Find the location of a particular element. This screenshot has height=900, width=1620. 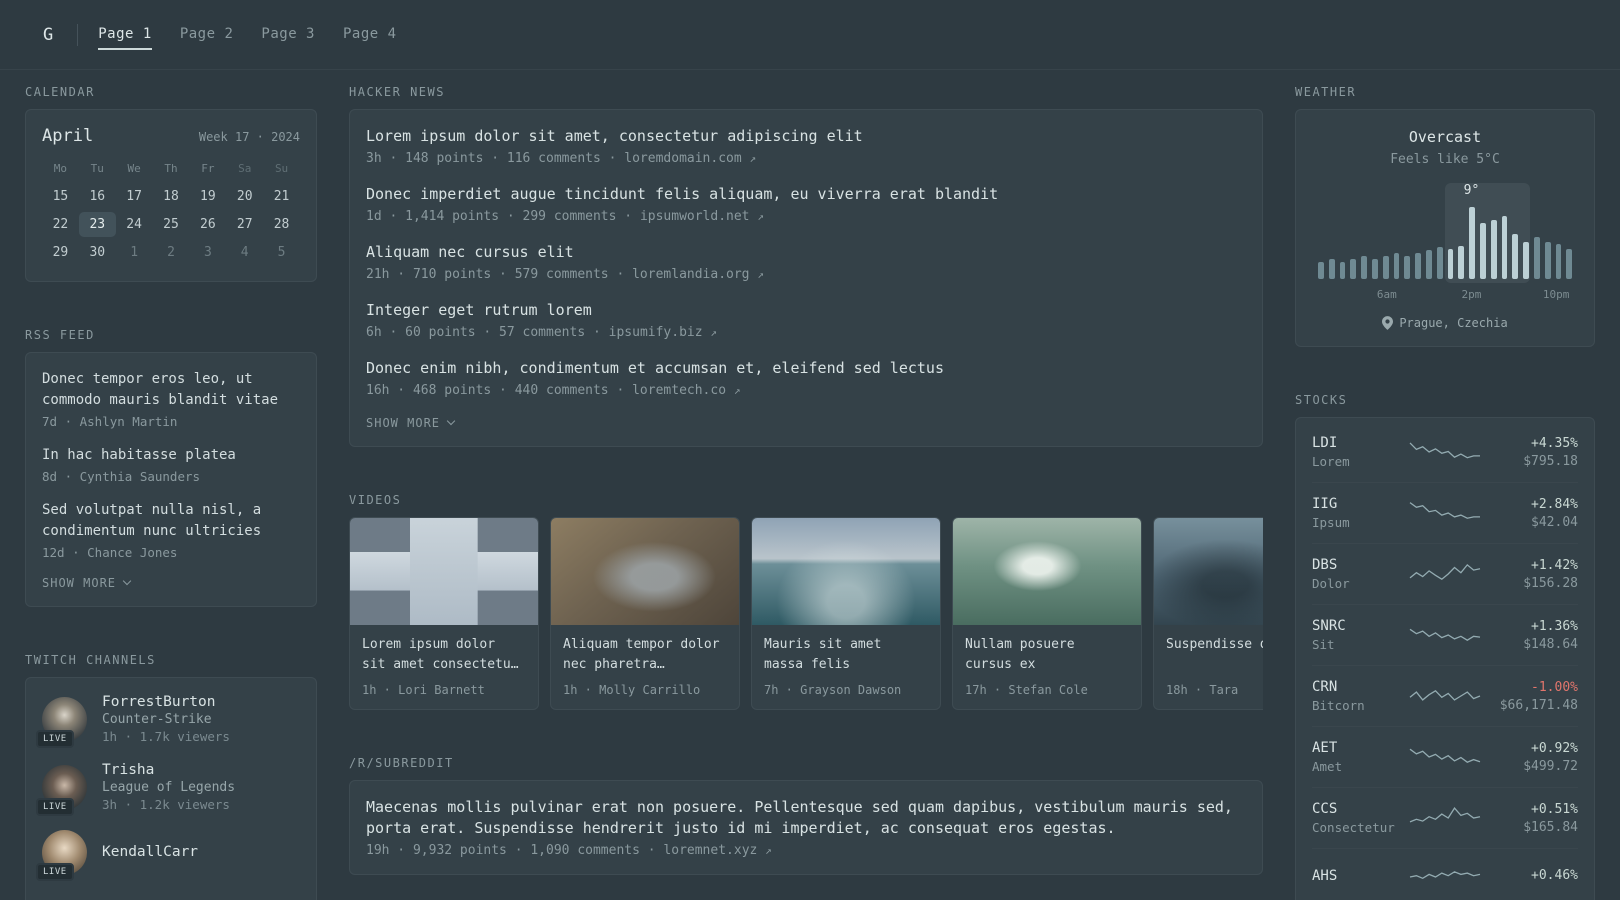

hn-title: Integer eget rutrum lorem is located at coordinates (806, 310).